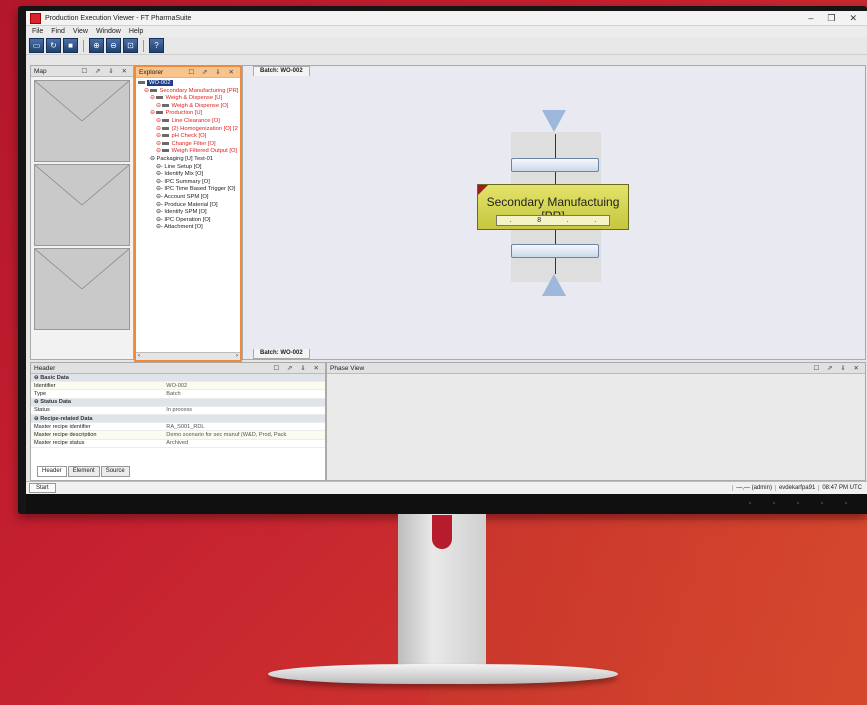  What do you see at coordinates (80, 31) in the screenshot?
I see `menu-view: View` at bounding box center [80, 31].